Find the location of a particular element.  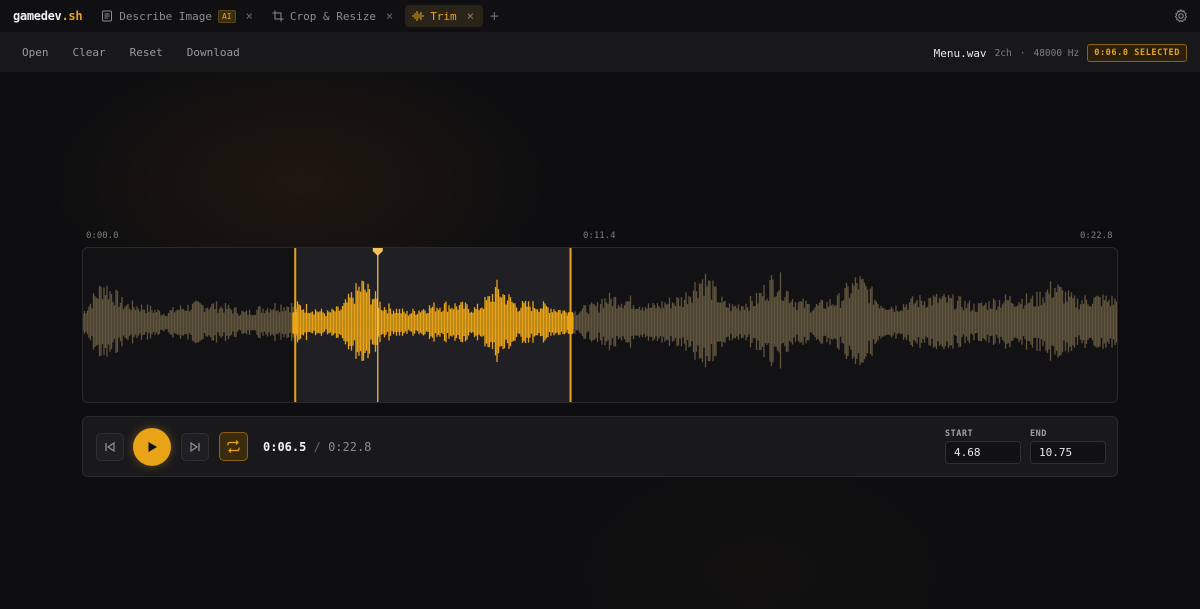

skip-to-start-button is located at coordinates (110, 447).